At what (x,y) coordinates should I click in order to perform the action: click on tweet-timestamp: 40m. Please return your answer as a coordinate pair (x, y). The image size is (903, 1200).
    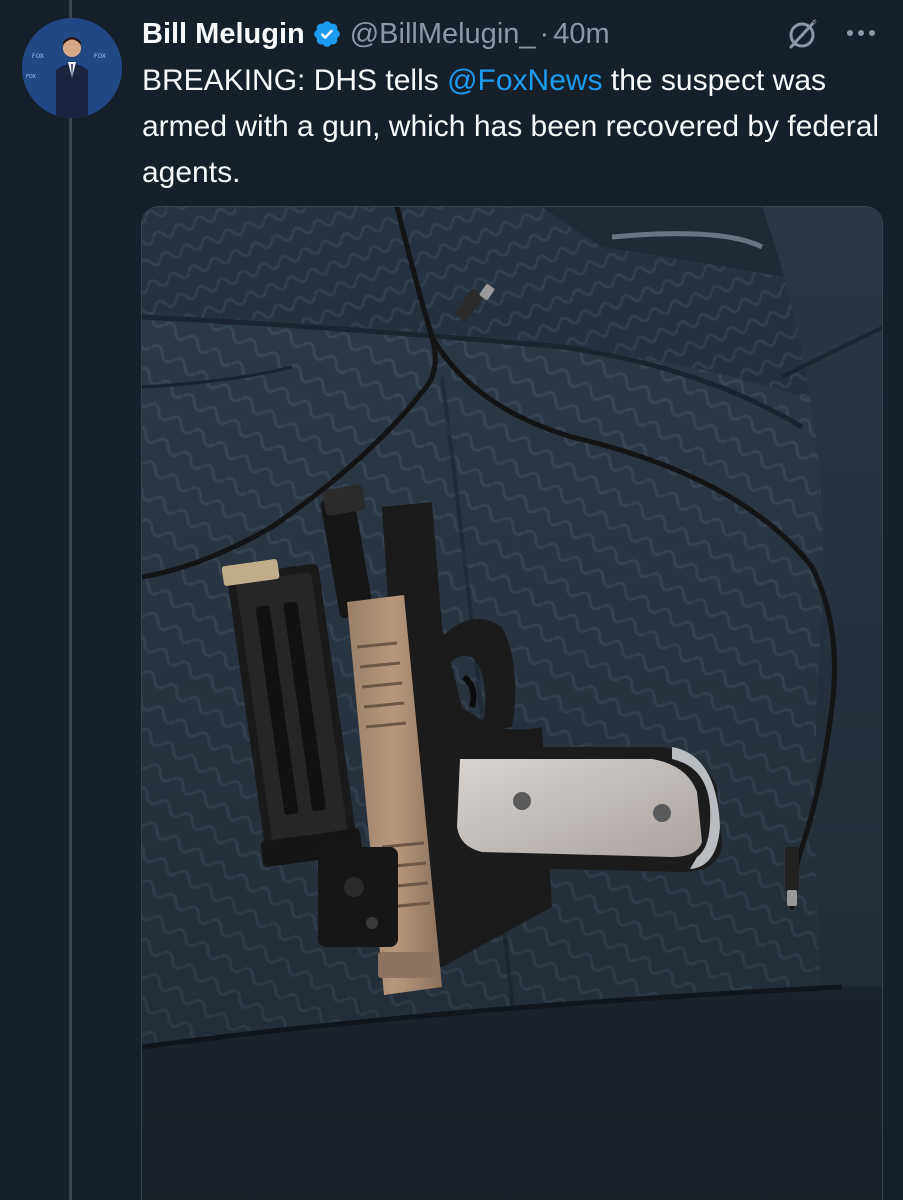
    Looking at the image, I should click on (581, 34).